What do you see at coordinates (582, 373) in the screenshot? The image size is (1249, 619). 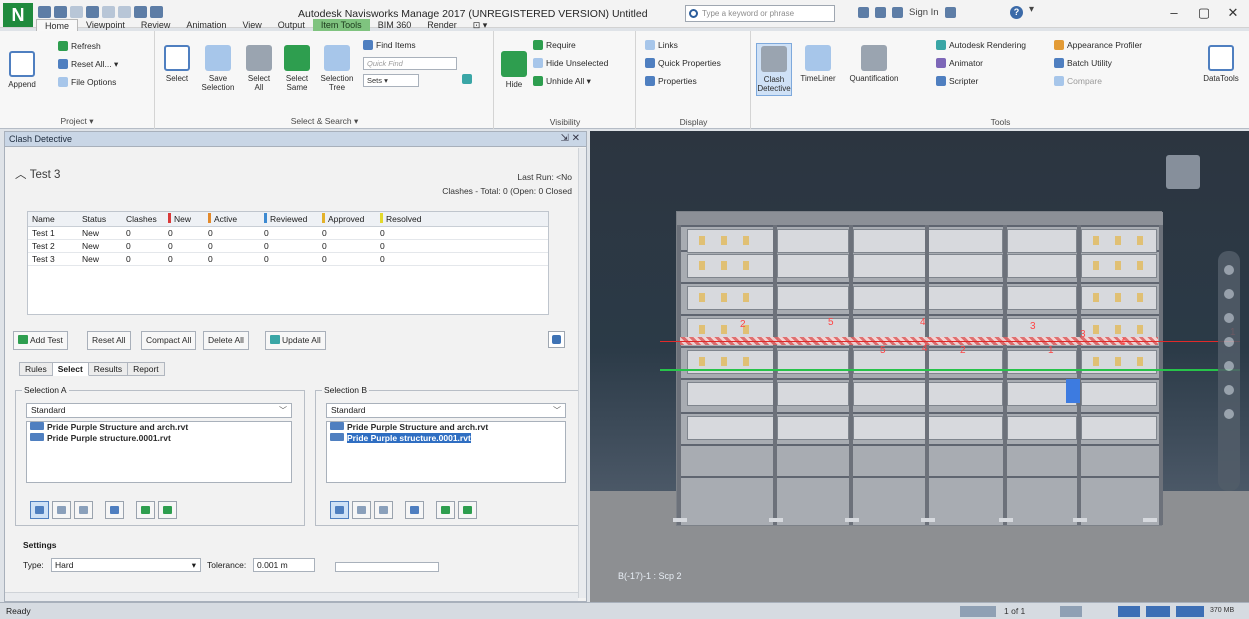 I see `pane-vertical-scrollbar` at bounding box center [582, 373].